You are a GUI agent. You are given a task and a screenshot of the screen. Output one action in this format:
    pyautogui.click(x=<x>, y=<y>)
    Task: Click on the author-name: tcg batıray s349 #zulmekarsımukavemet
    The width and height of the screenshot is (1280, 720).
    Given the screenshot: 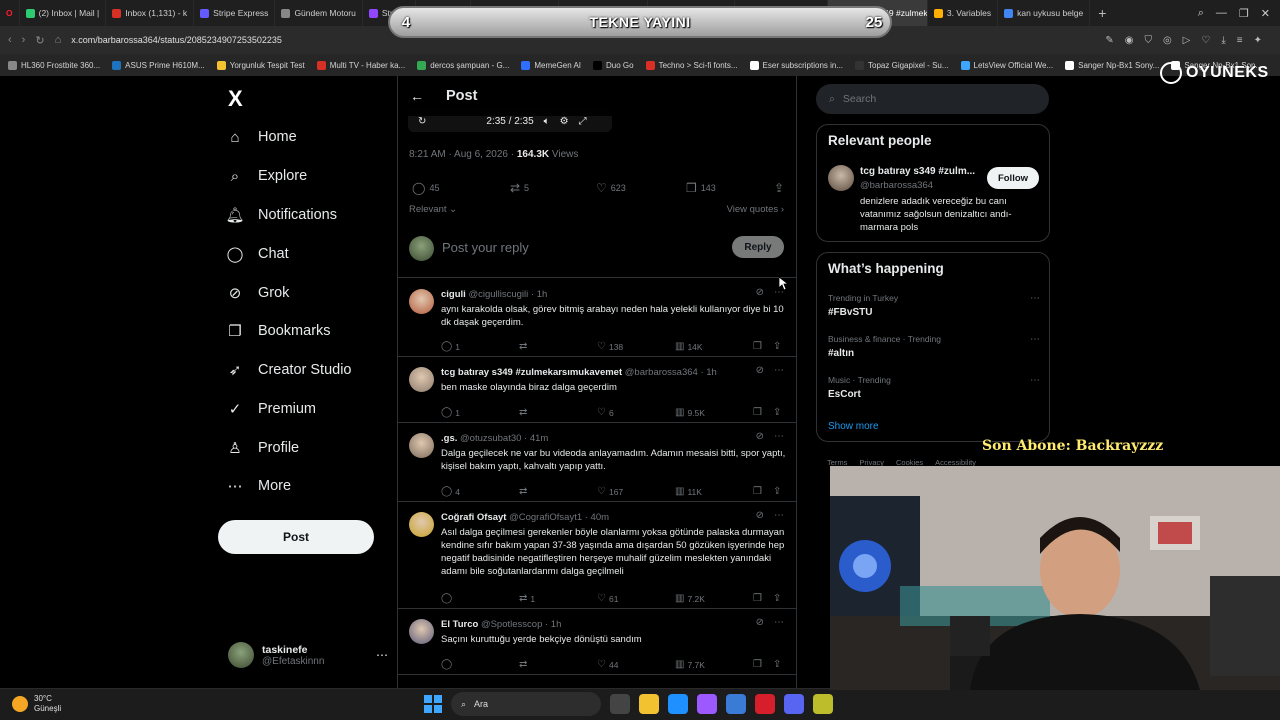 What is the action you would take?
    pyautogui.click(x=531, y=372)
    